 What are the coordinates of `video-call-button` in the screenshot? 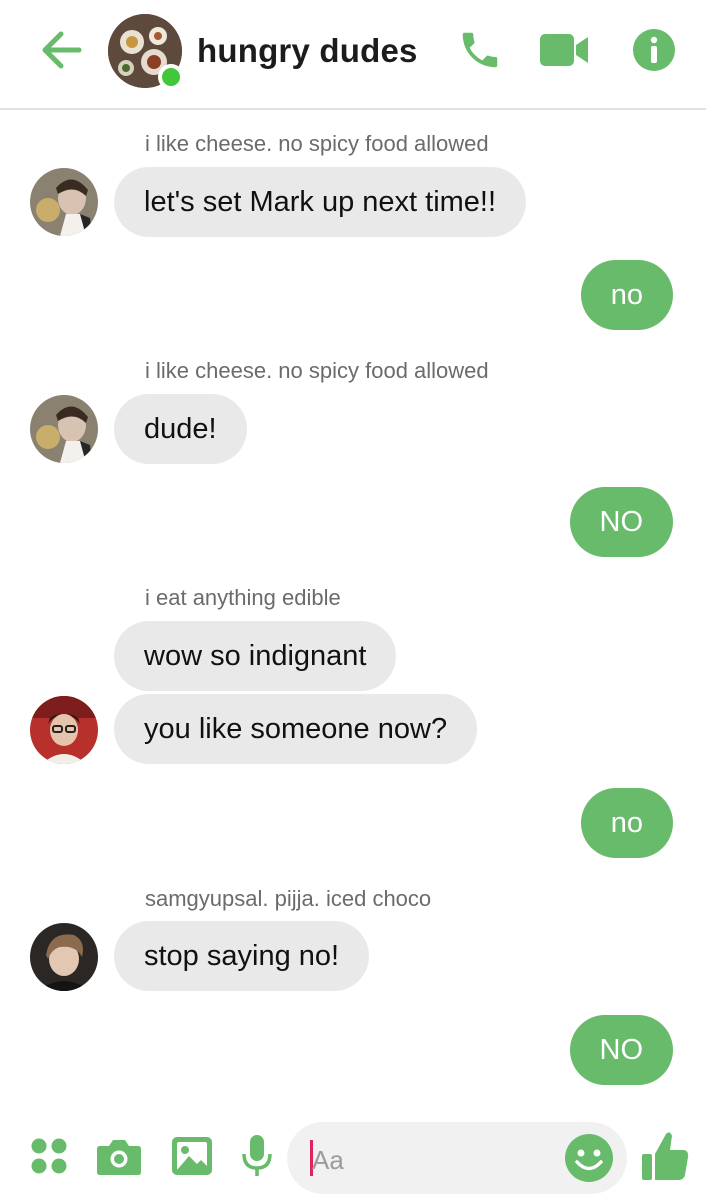 It's located at (564, 52).